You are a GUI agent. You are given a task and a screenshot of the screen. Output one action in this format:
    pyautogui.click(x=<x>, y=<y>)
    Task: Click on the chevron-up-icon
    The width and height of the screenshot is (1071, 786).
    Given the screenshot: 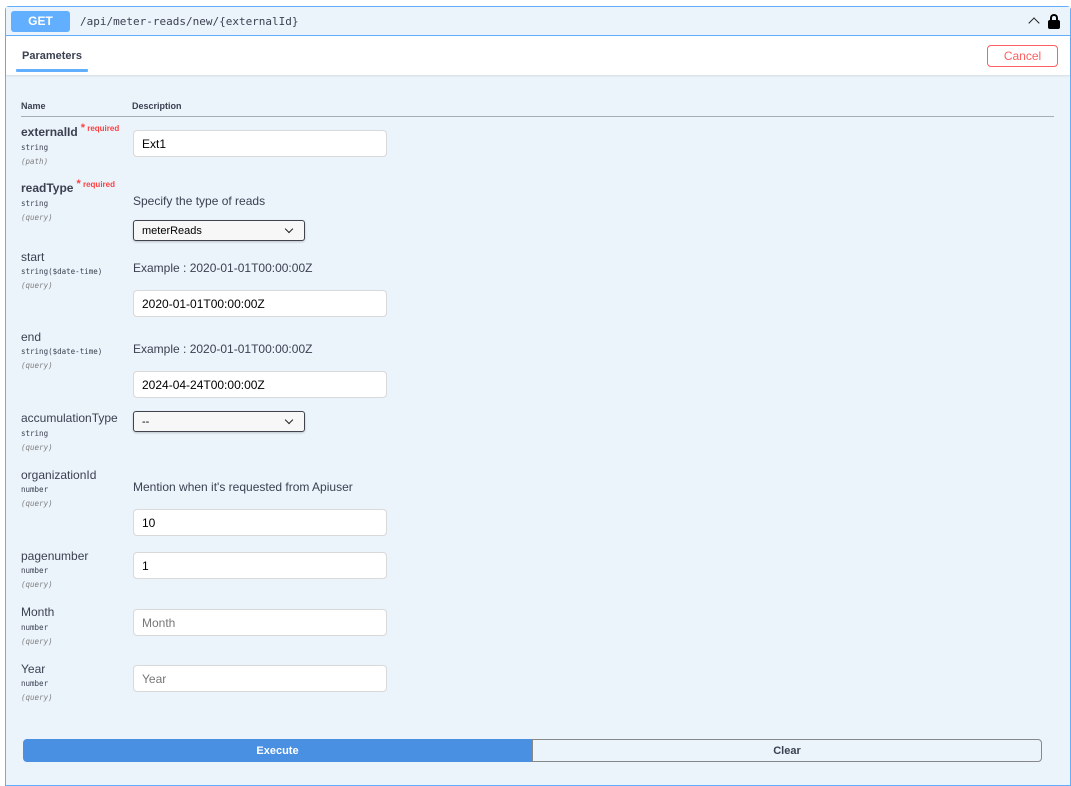 What is the action you would take?
    pyautogui.click(x=1034, y=21)
    